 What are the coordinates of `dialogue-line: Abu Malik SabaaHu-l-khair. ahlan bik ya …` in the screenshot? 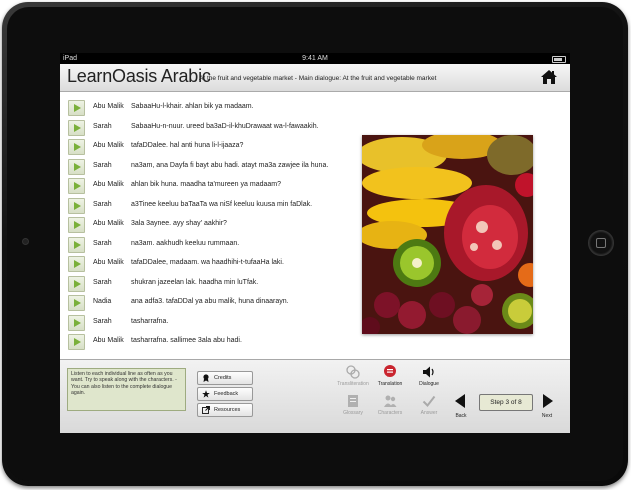 It's located at (213, 108).